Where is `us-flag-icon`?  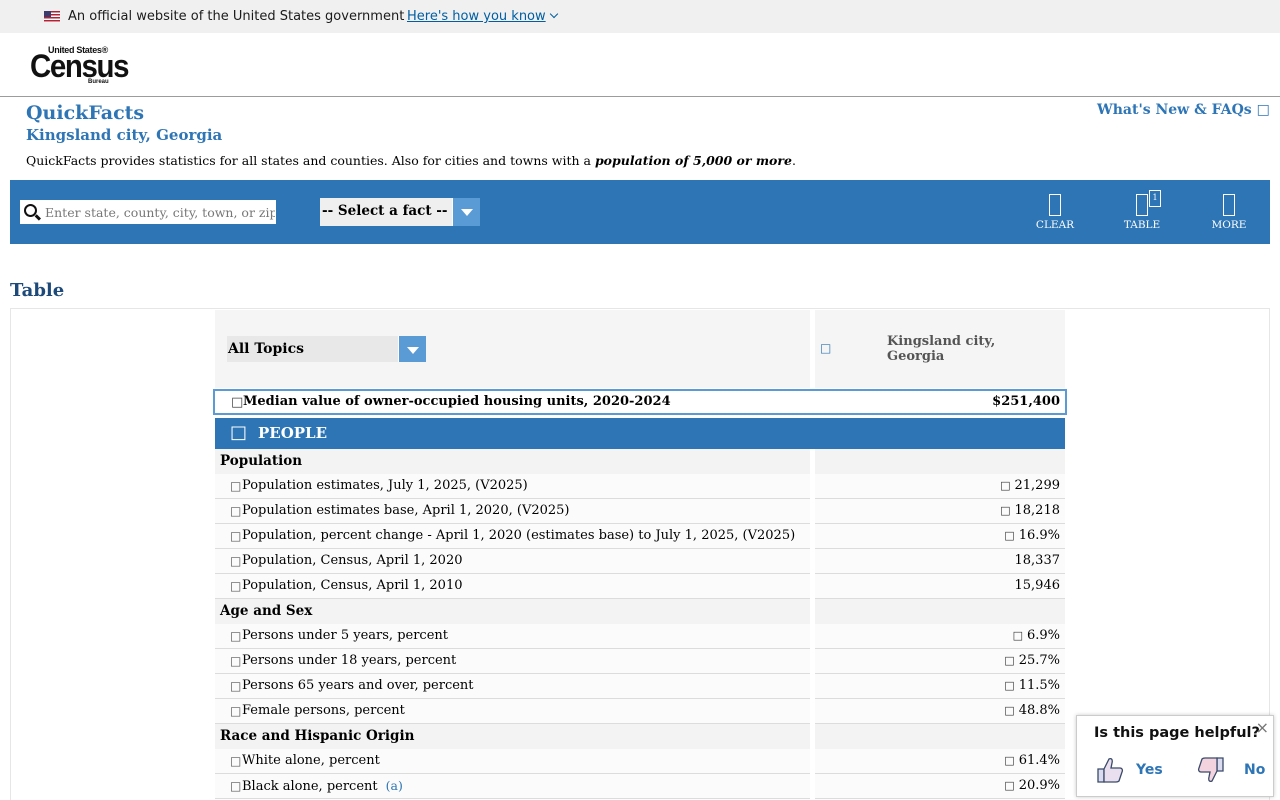
us-flag-icon is located at coordinates (52, 16).